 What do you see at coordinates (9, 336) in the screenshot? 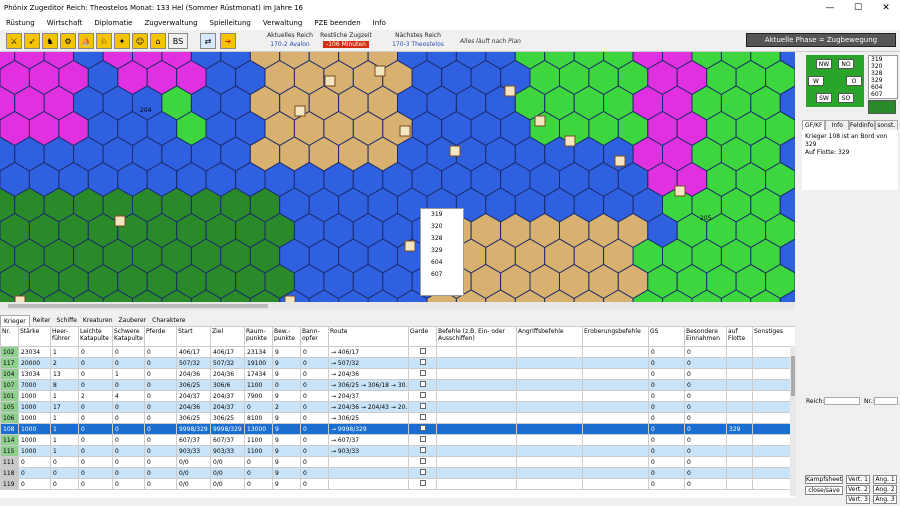
I see `column-header: Nr.` at bounding box center [9, 336].